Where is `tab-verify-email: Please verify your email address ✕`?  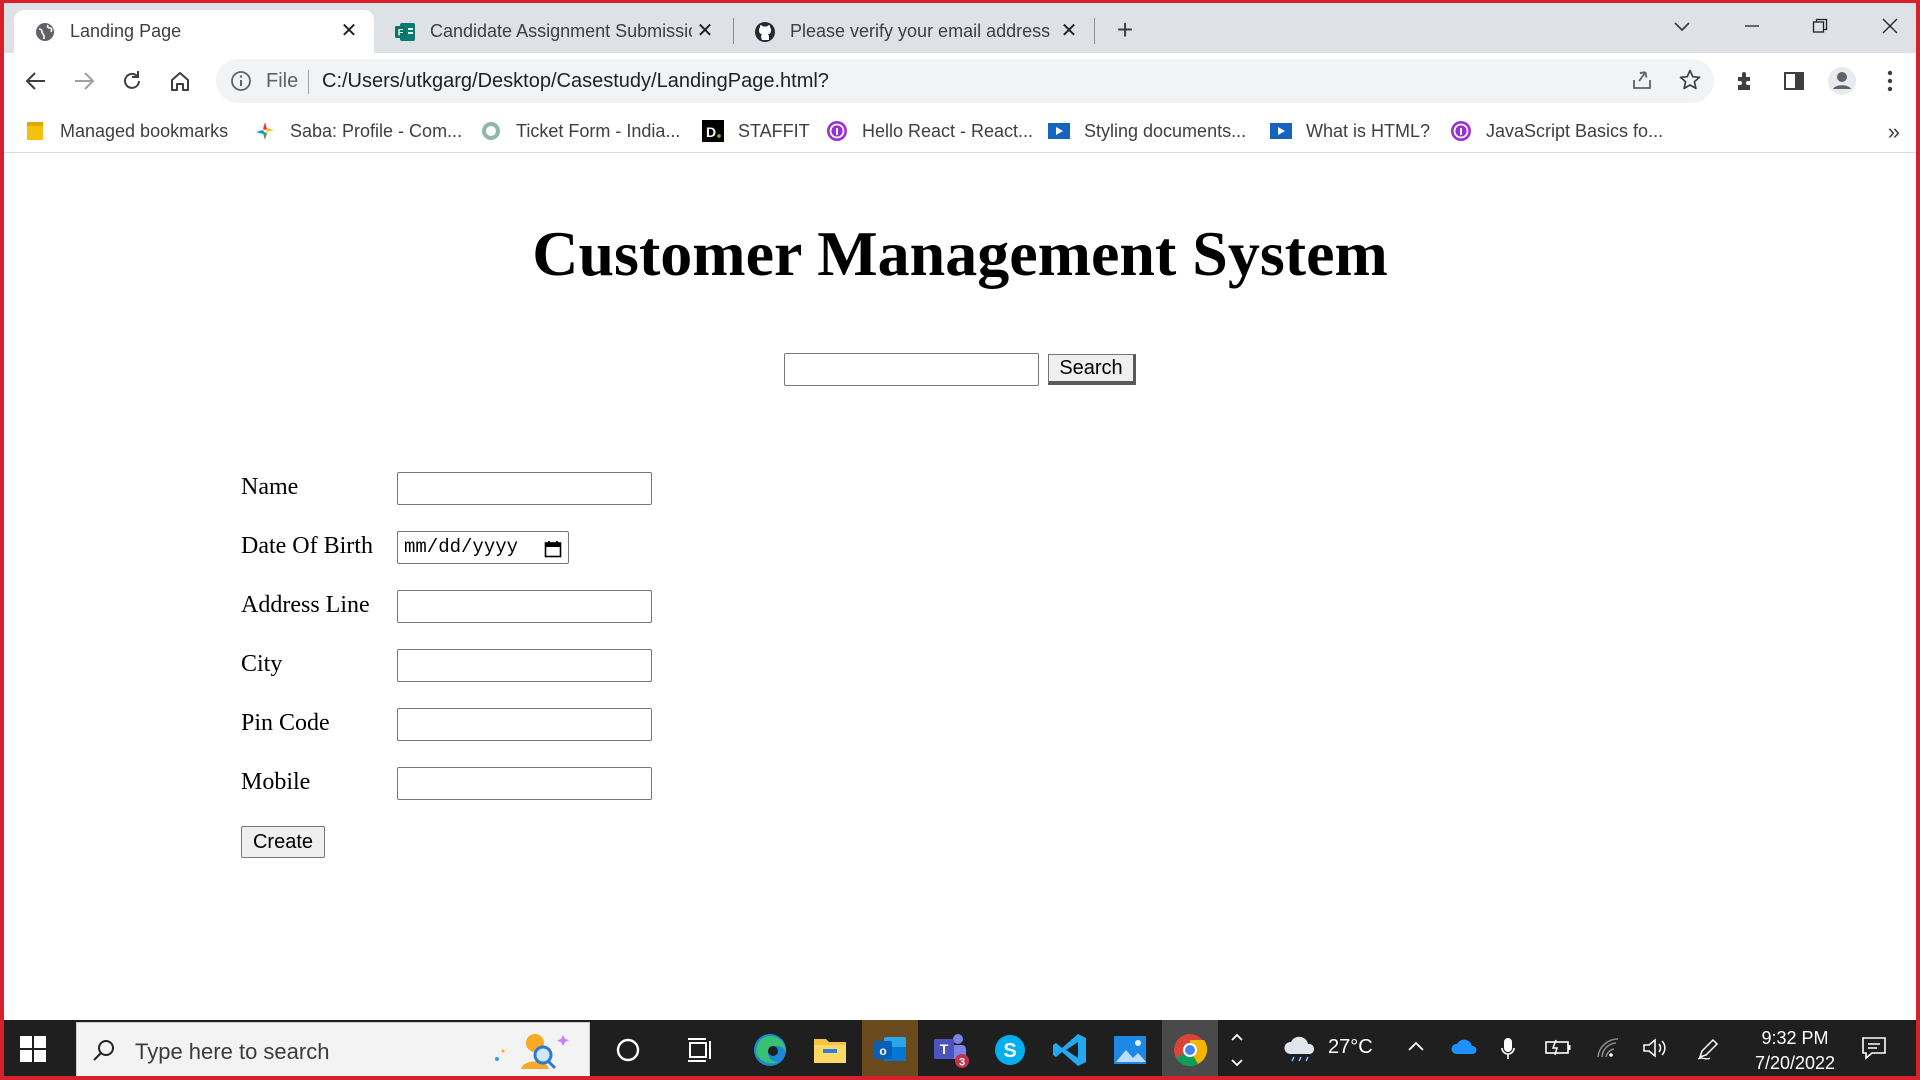
tab-verify-email: Please verify your email address ✕ is located at coordinates (914, 31).